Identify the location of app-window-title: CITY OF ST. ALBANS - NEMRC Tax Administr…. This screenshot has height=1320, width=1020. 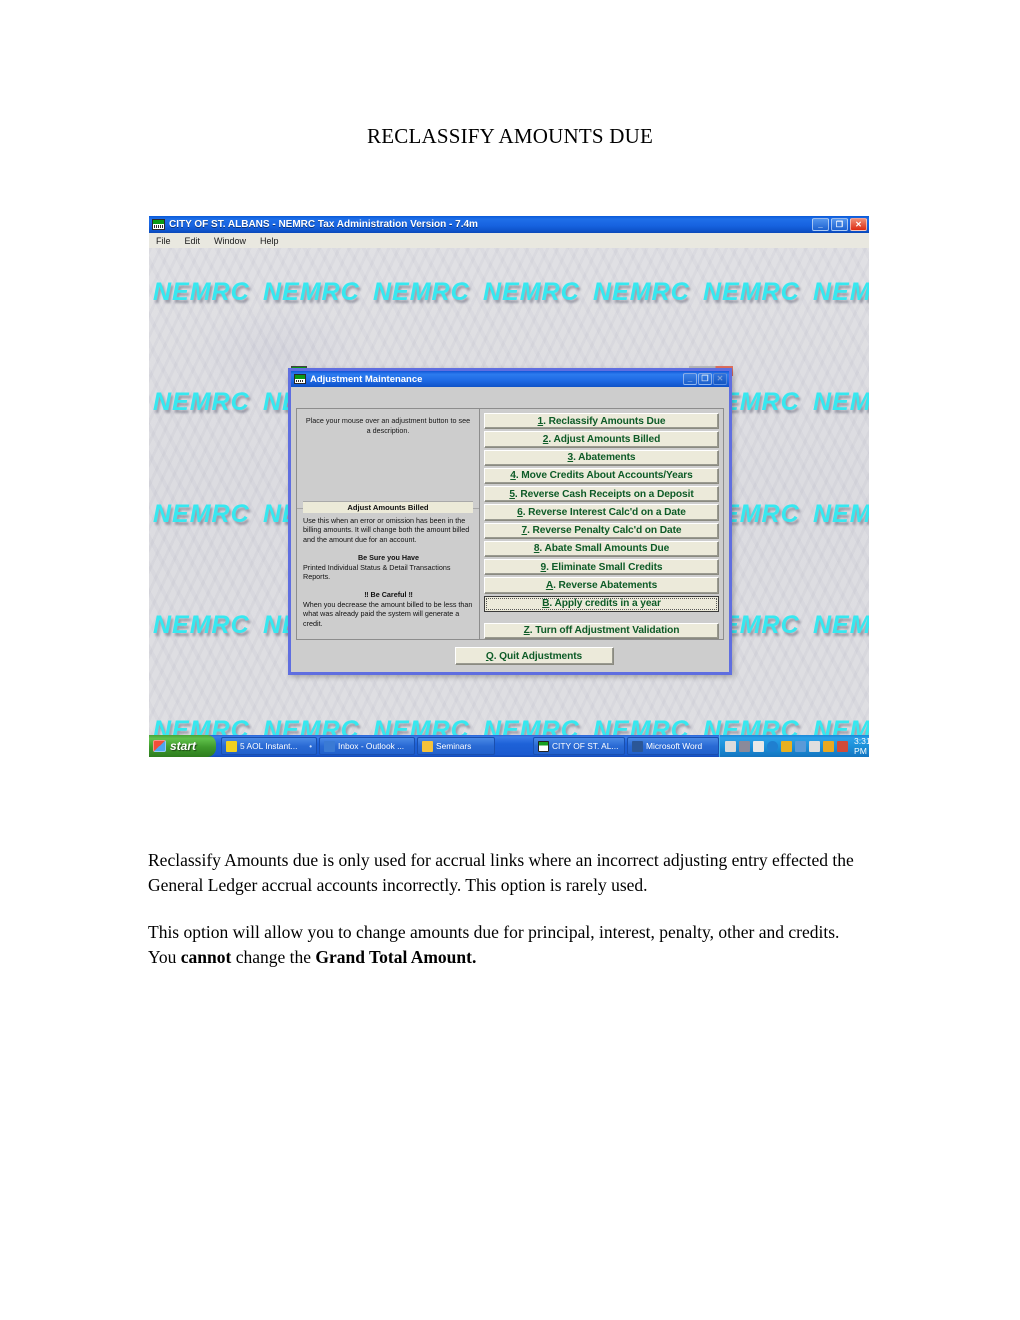
(323, 224).